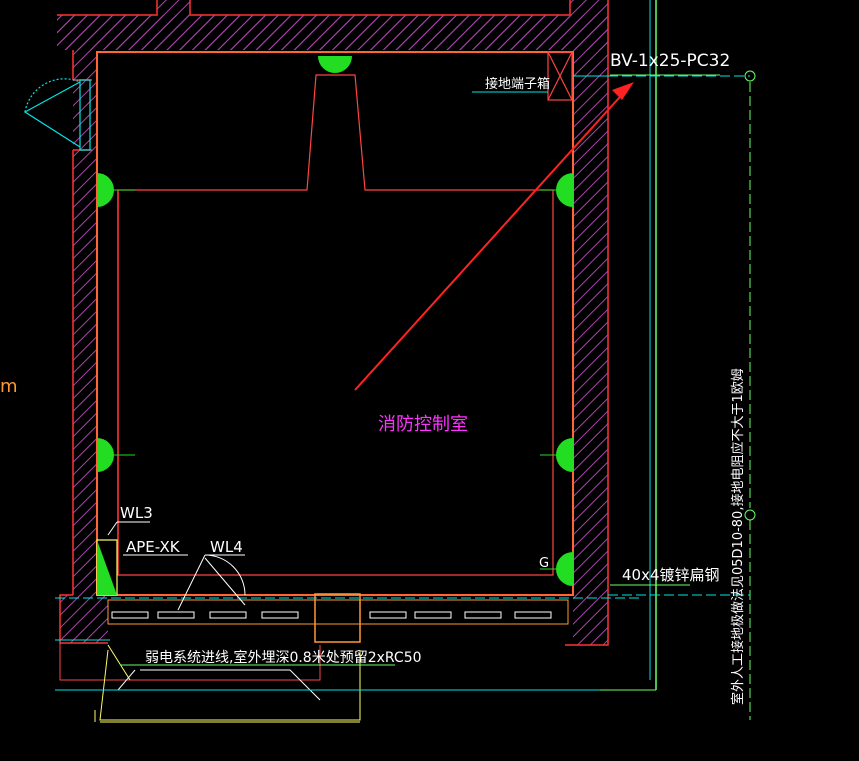 This screenshot has width=859, height=761. I want to click on left-wall, so click(85, 322).